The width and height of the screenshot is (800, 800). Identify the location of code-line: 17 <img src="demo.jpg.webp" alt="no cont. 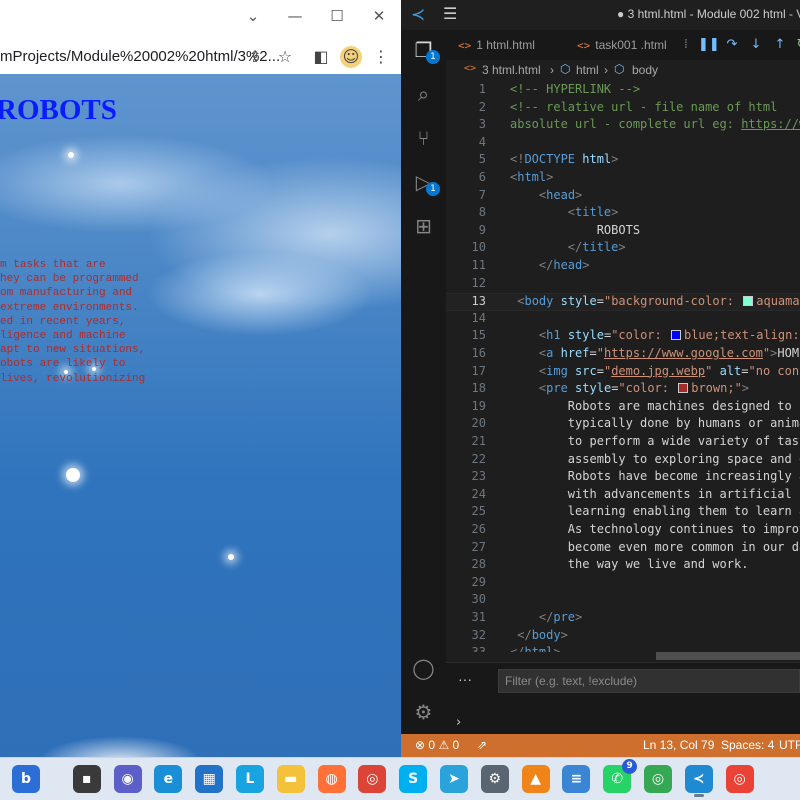
(623, 373).